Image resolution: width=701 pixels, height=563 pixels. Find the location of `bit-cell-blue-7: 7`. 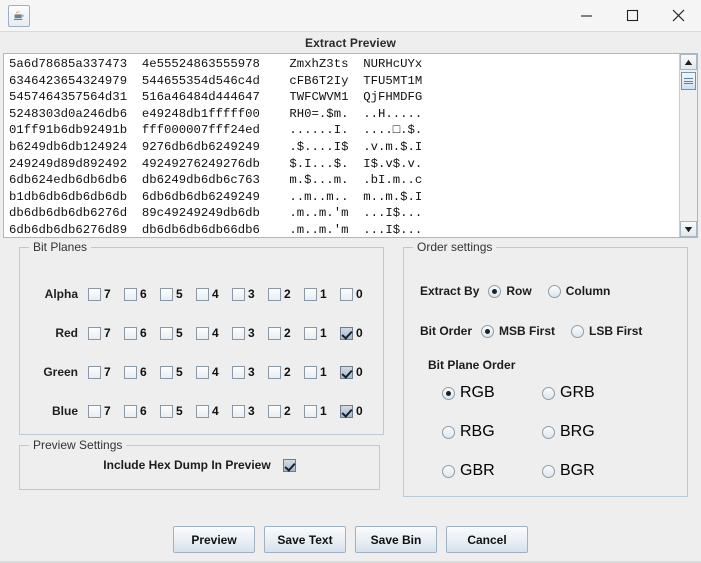

bit-cell-blue-7: 7 is located at coordinates (106, 411).